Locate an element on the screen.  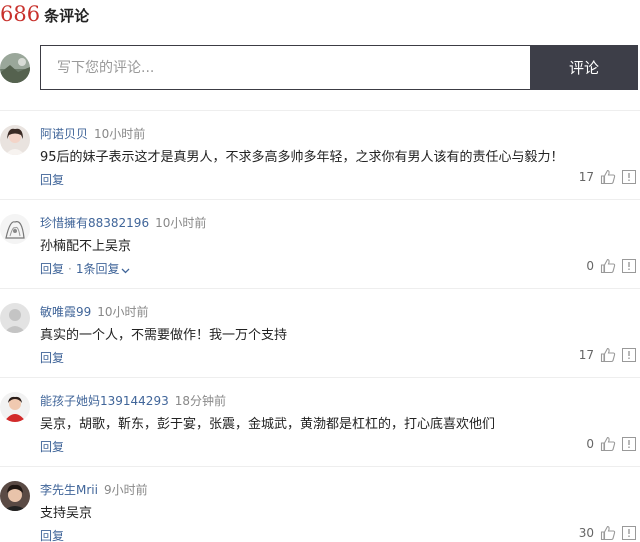
comment-composer: 评论 is located at coordinates (319, 67).